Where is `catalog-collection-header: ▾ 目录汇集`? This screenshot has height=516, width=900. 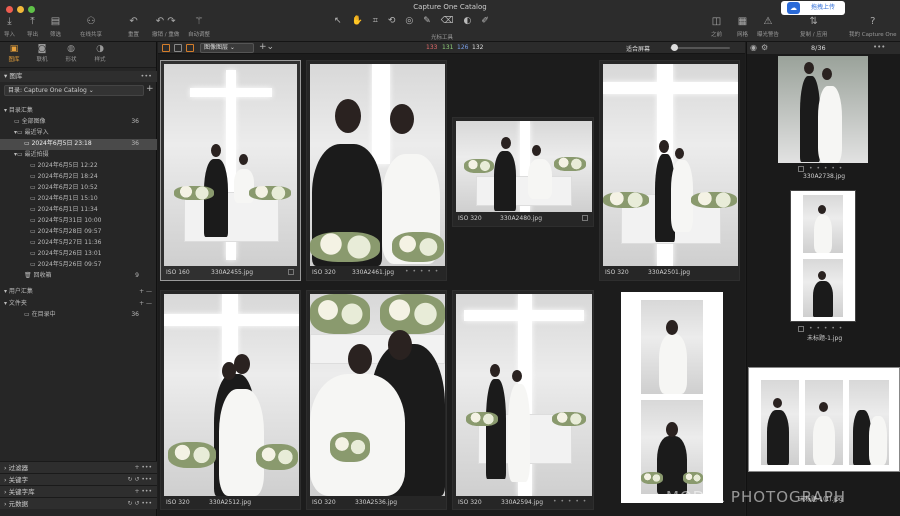
catalog-collection-header: ▾ 目录汇集 is located at coordinates (78, 111).